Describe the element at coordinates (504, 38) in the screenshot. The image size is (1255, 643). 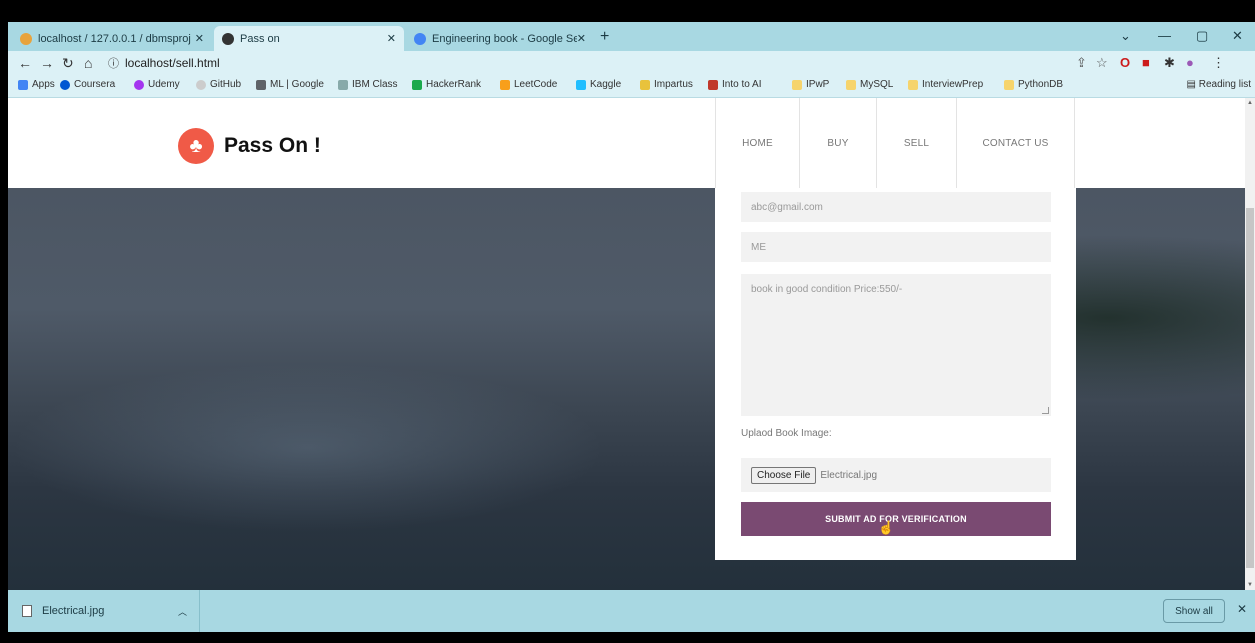
I see `tab-title: Engineering book - Google Searc` at that location.